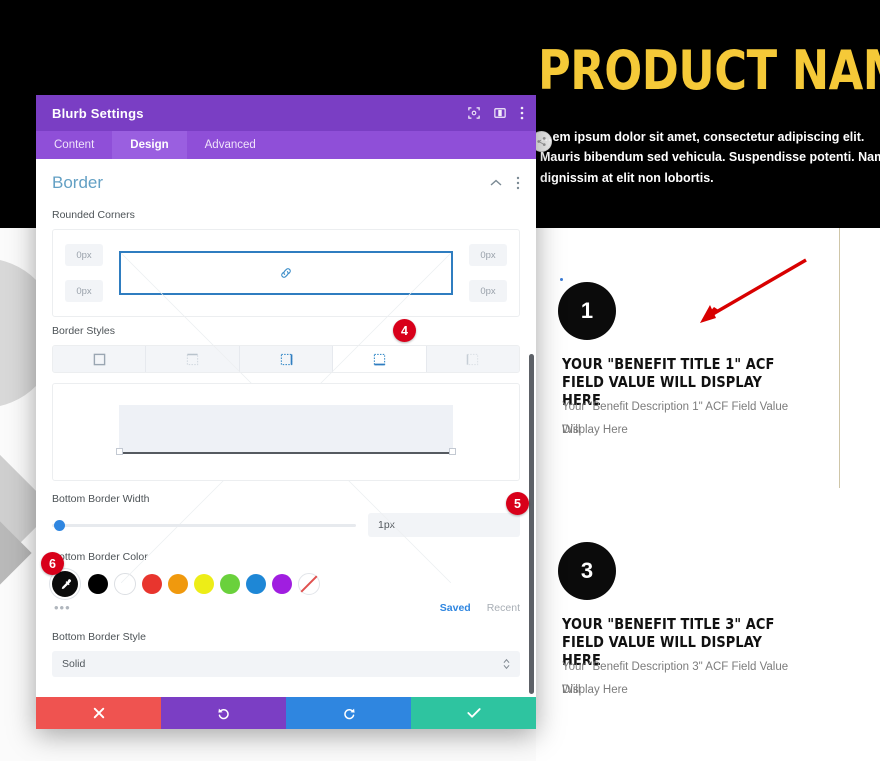 The width and height of the screenshot is (880, 761). I want to click on eyedropper-icon, so click(65, 584).